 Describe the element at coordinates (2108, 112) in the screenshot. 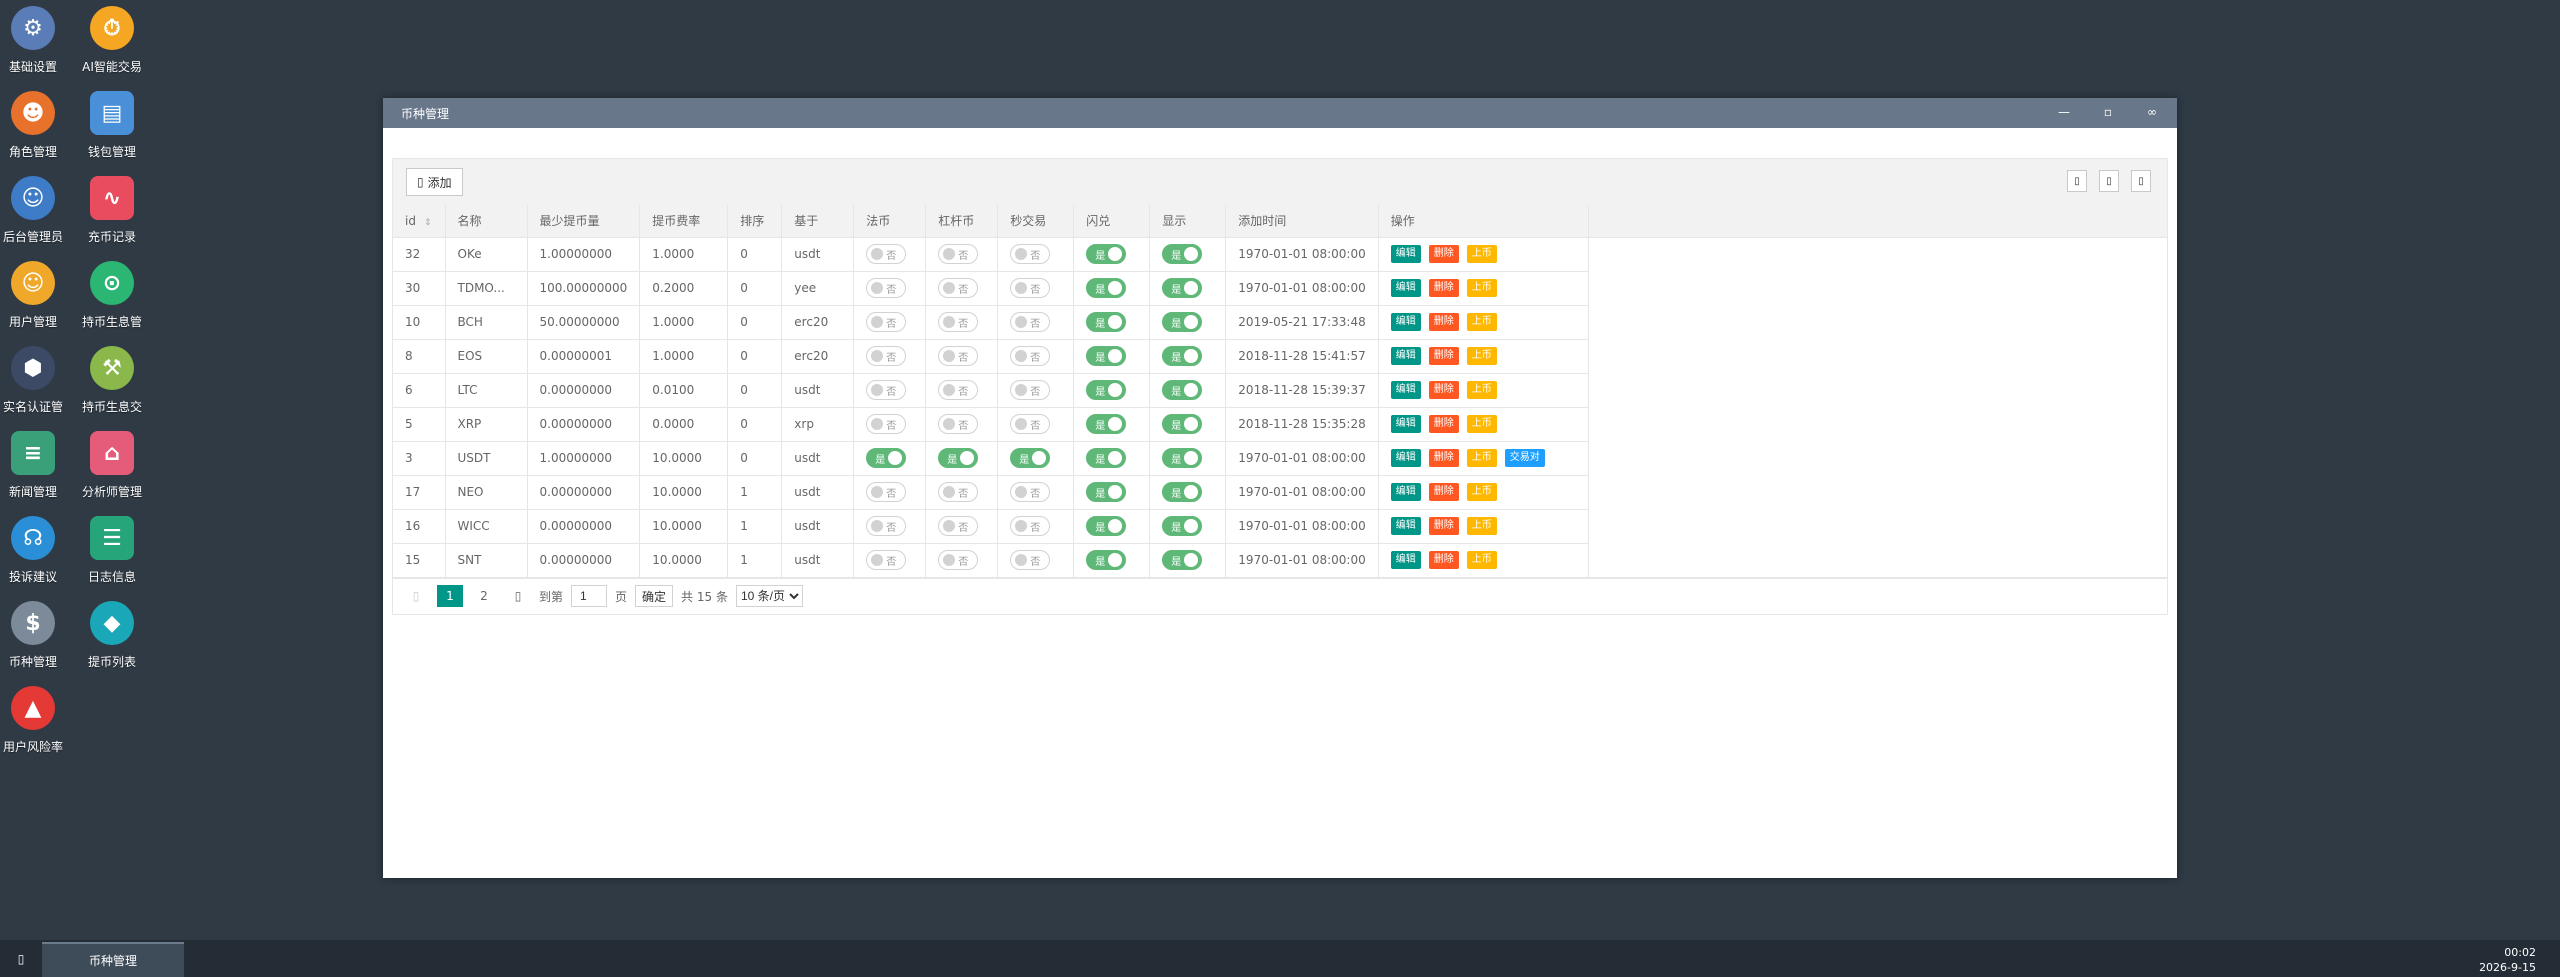

I see `maximize-icon: ▫` at that location.